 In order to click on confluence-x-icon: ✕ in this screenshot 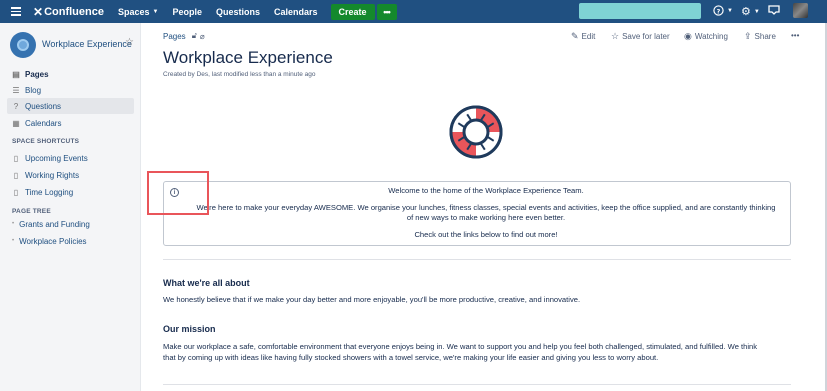, I will do `click(38, 11)`.